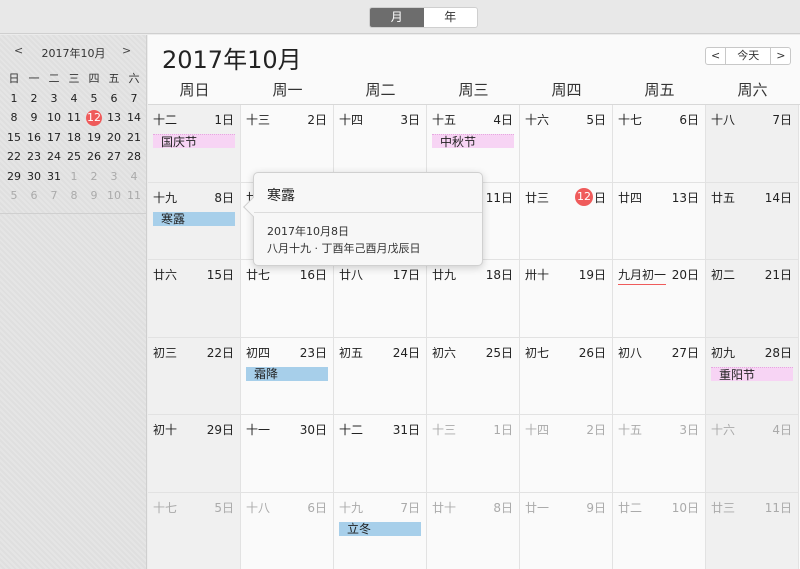 The image size is (800, 569). What do you see at coordinates (444, 275) in the screenshot?
I see `lunar-date: 廿九` at bounding box center [444, 275].